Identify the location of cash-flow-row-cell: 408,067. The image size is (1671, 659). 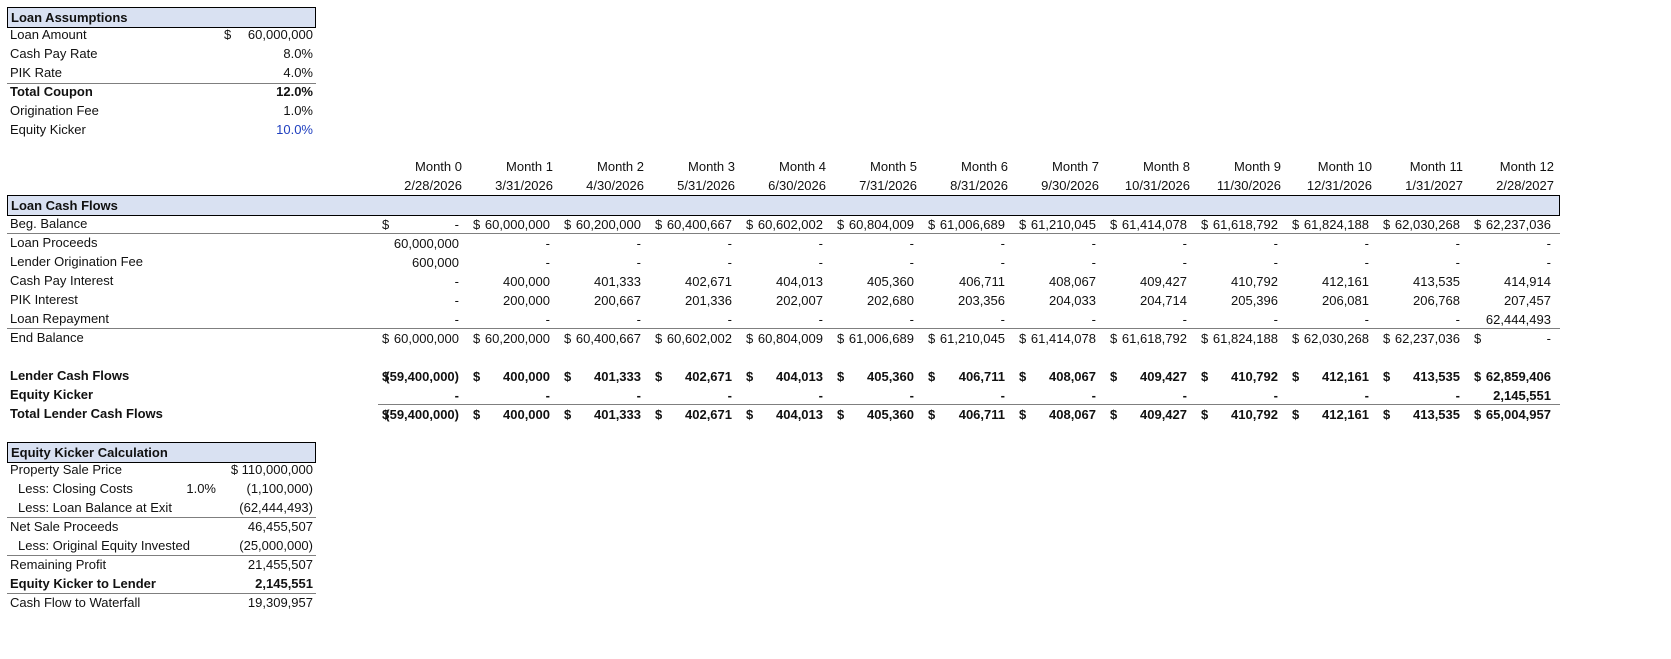
(1058, 282).